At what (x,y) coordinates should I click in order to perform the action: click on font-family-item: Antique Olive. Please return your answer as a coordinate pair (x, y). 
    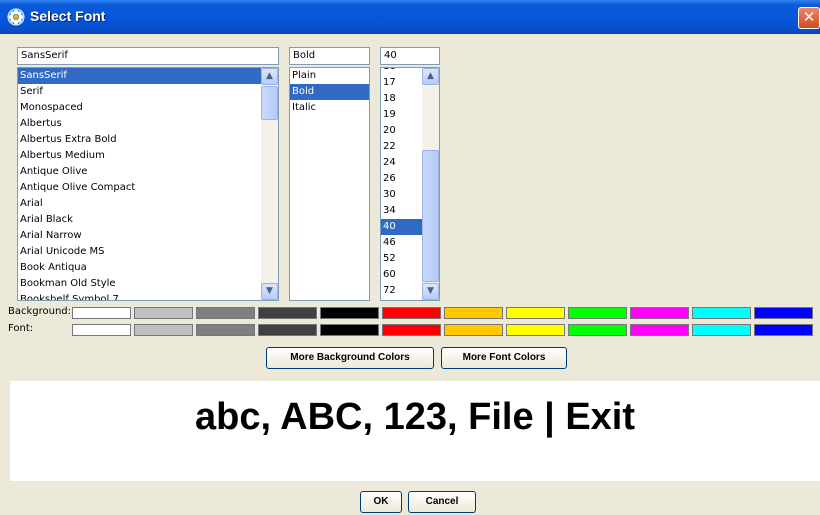
    Looking at the image, I should click on (139, 172).